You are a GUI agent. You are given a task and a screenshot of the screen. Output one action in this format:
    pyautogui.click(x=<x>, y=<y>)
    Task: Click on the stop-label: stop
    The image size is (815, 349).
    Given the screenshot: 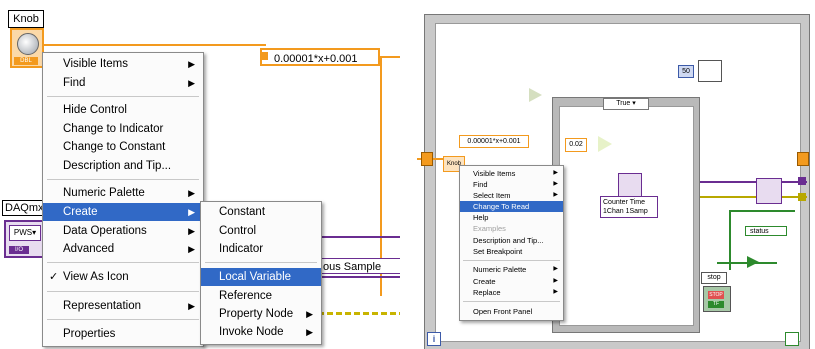 What is the action you would take?
    pyautogui.click(x=714, y=278)
    